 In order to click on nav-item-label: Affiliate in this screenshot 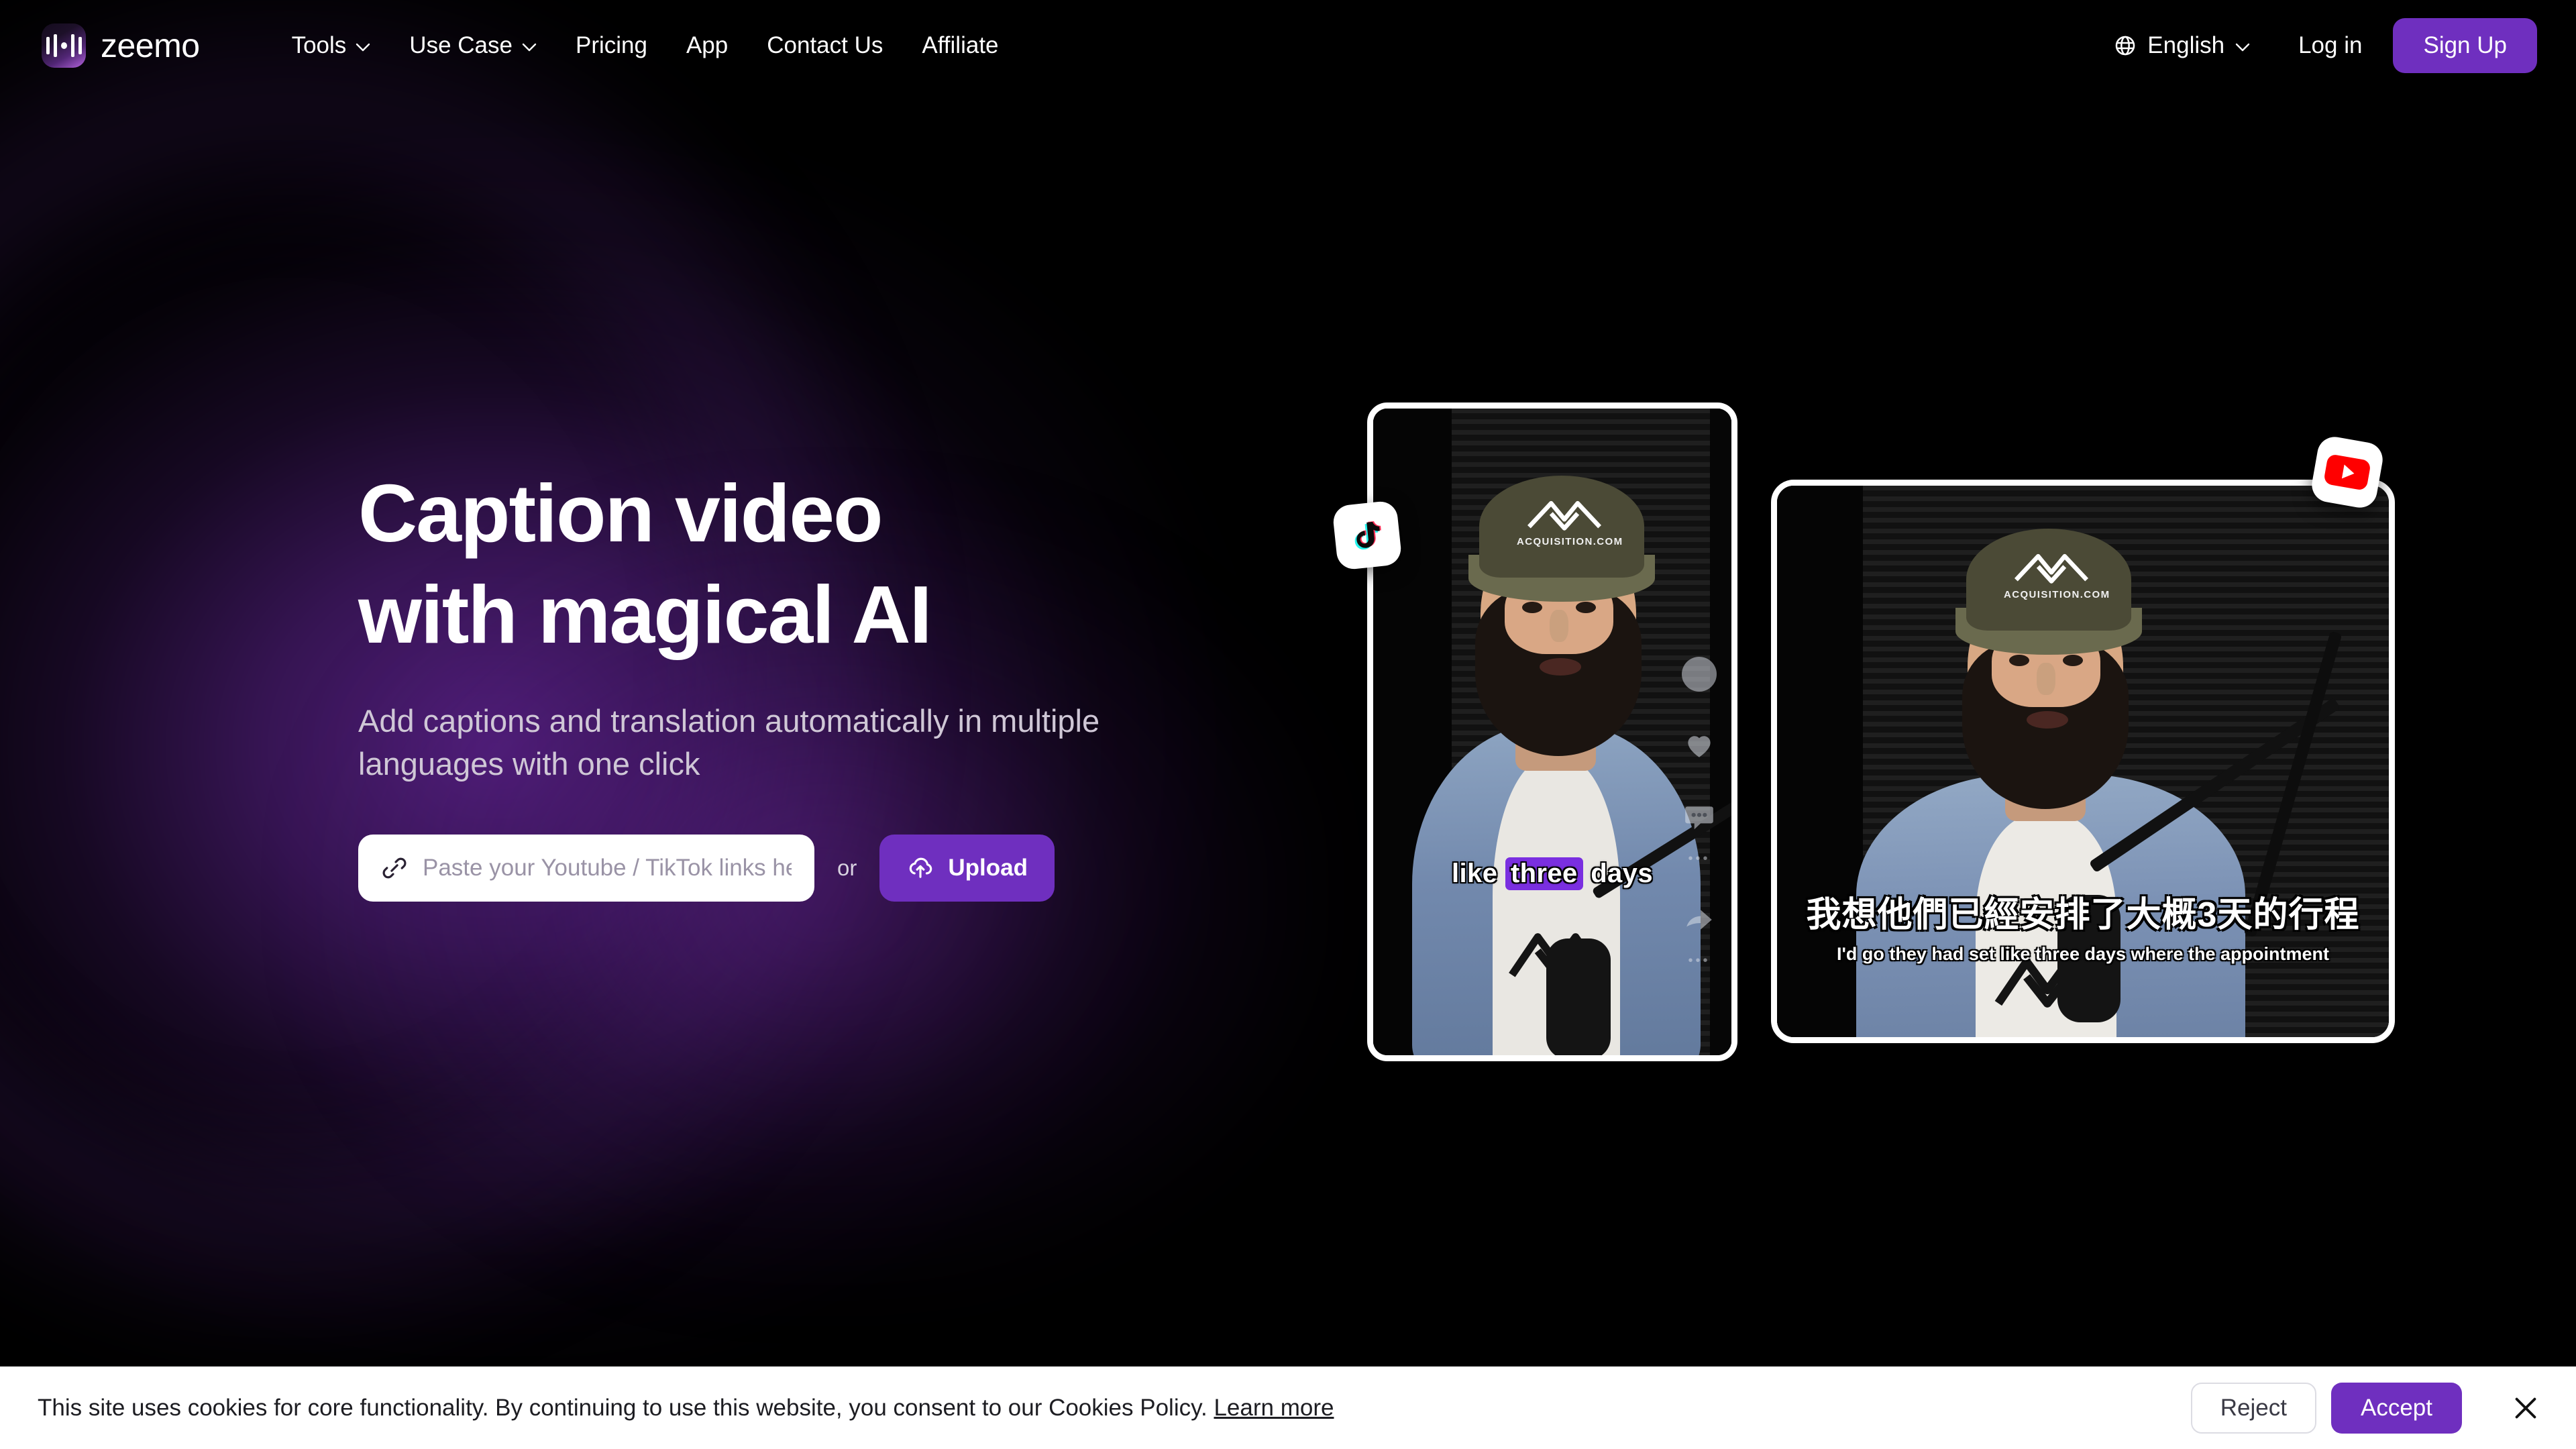, I will do `click(960, 45)`.